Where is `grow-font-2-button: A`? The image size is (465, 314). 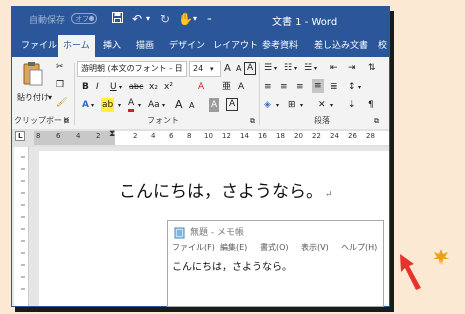 grow-font-2-button: A is located at coordinates (179, 105).